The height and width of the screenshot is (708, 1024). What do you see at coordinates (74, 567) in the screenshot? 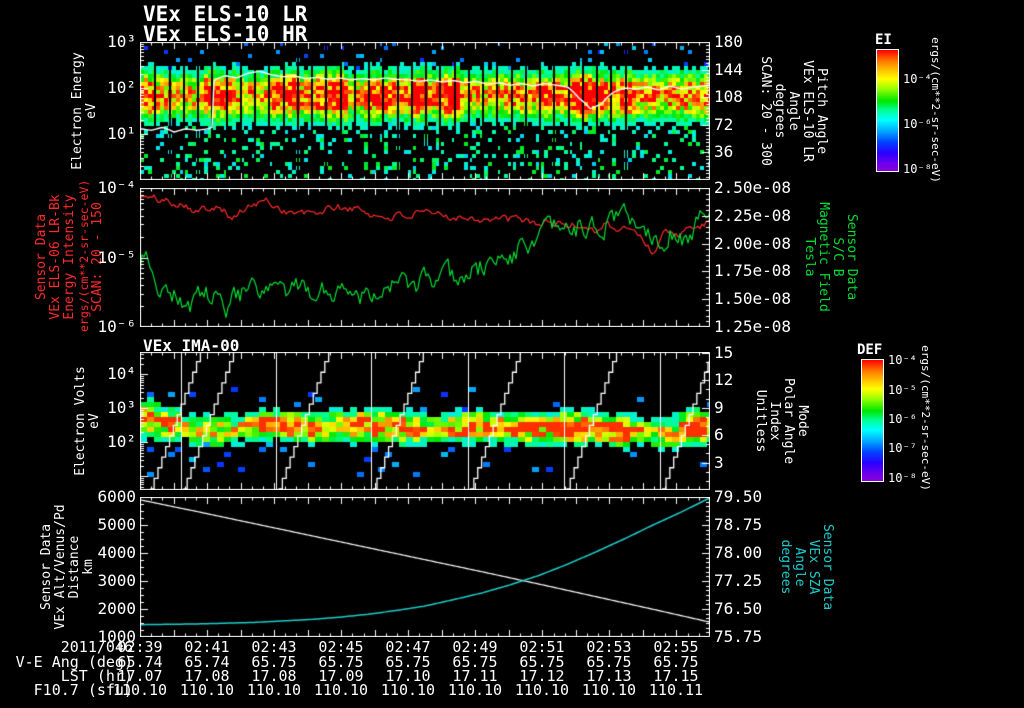
I see `axis-label-line: Distance` at bounding box center [74, 567].